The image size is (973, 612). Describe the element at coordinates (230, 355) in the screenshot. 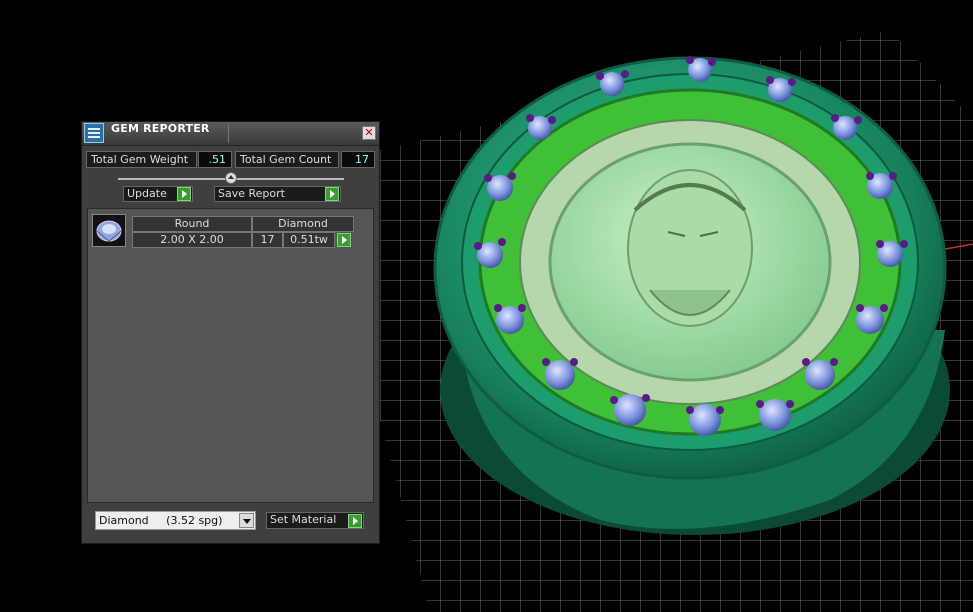

I see `gem-list: Round Diamond 2.00 X 2.00 17 0.51tw` at that location.